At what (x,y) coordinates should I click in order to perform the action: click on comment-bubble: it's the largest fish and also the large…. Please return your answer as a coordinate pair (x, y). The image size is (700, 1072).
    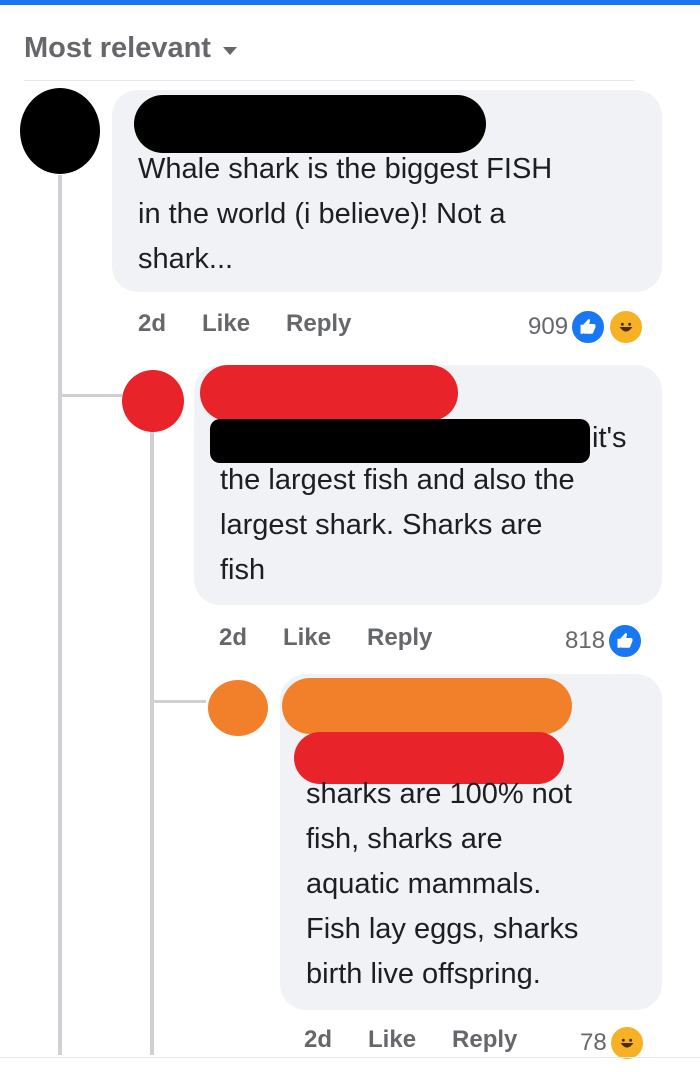
    Looking at the image, I should click on (428, 485).